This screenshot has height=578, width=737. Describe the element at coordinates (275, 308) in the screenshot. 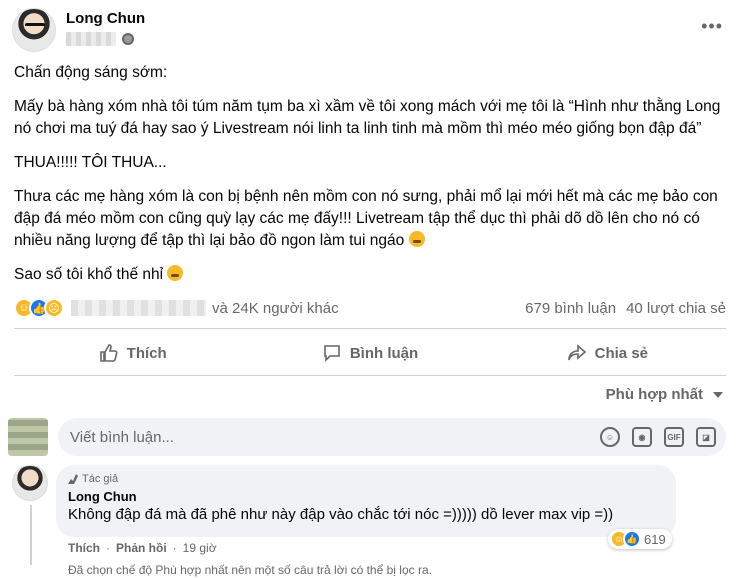

I see `reactions-others-text: và 24K người khác` at that location.